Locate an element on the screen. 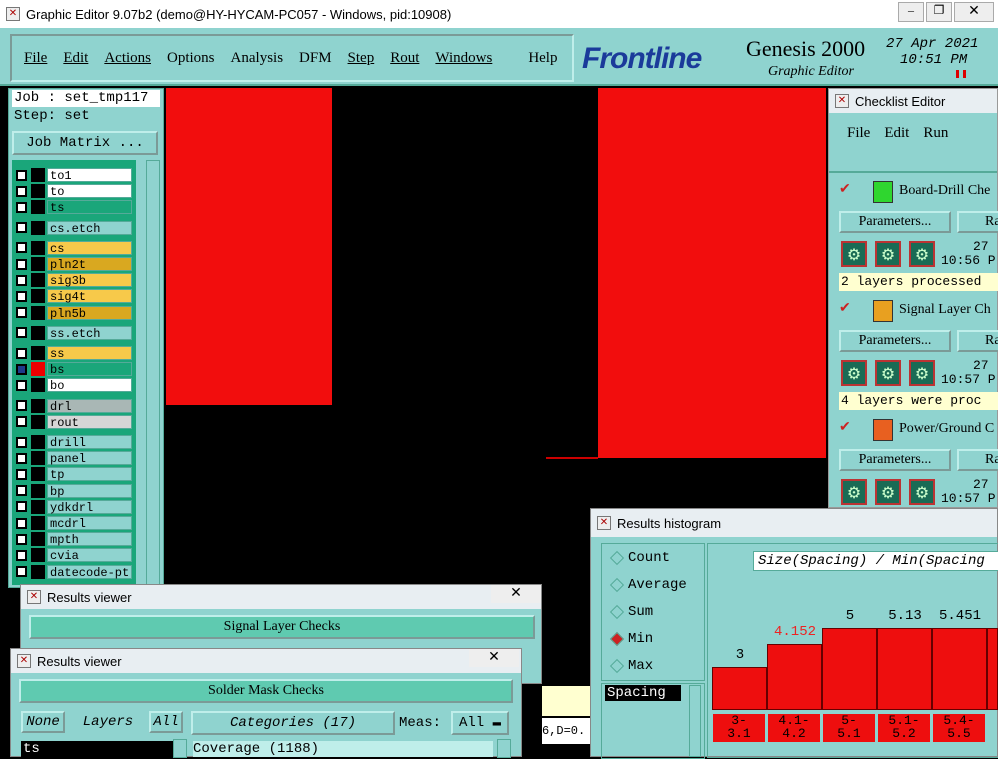 The image size is (998, 759). layer-name: bs is located at coordinates (89, 369).